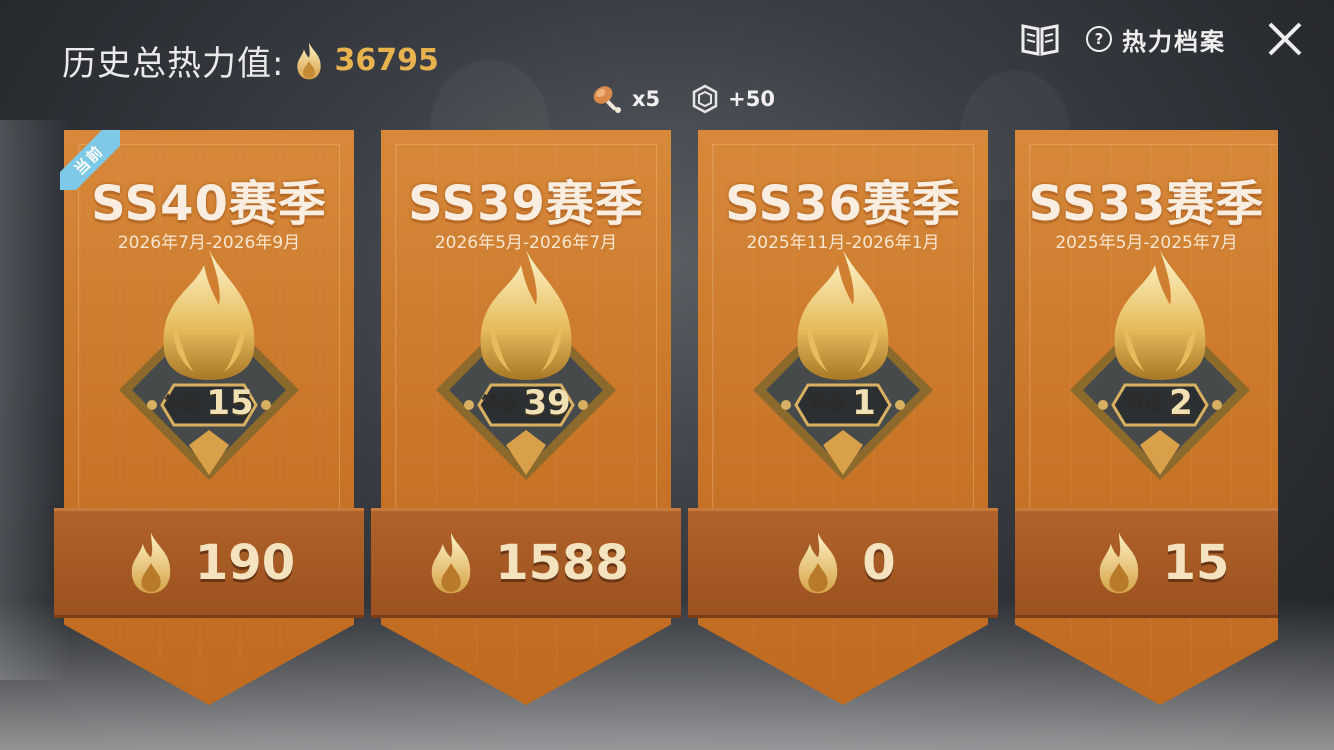 This screenshot has width=1334, height=750. Describe the element at coordinates (625, 99) in the screenshot. I see `reward-item-drumstick: x5` at that location.